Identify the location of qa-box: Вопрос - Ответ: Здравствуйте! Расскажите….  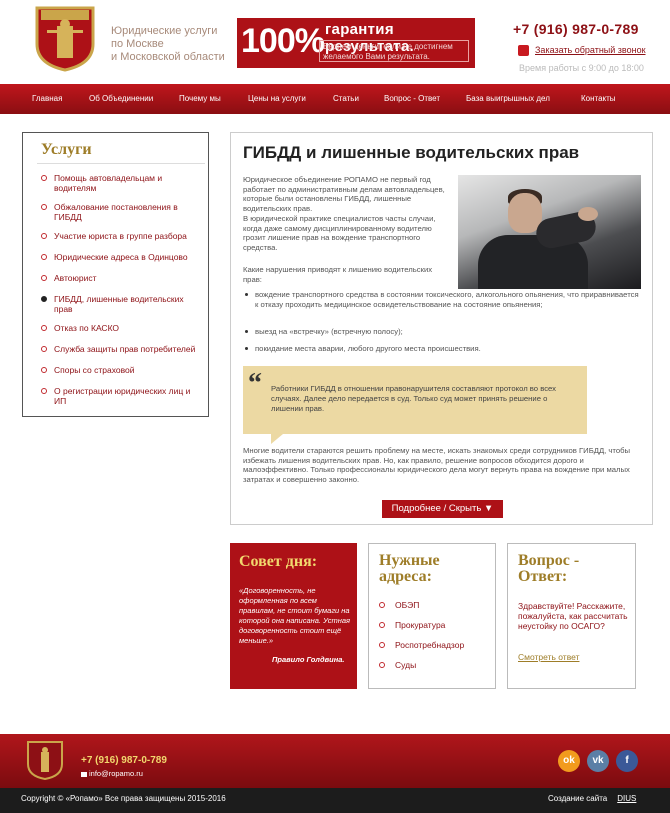
(571, 616).